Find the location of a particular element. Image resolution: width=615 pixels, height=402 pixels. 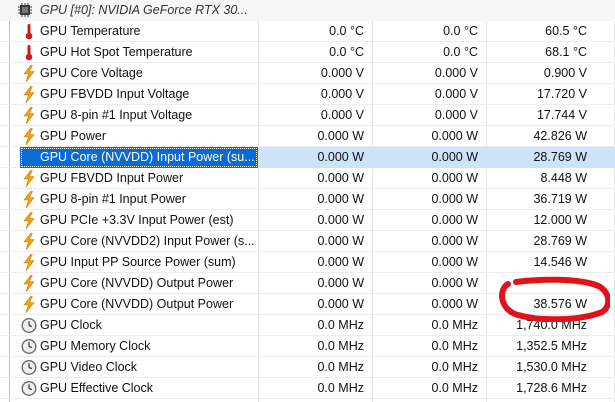

sensor-name: GPU Hot Spot Temperature is located at coordinates (116, 52).